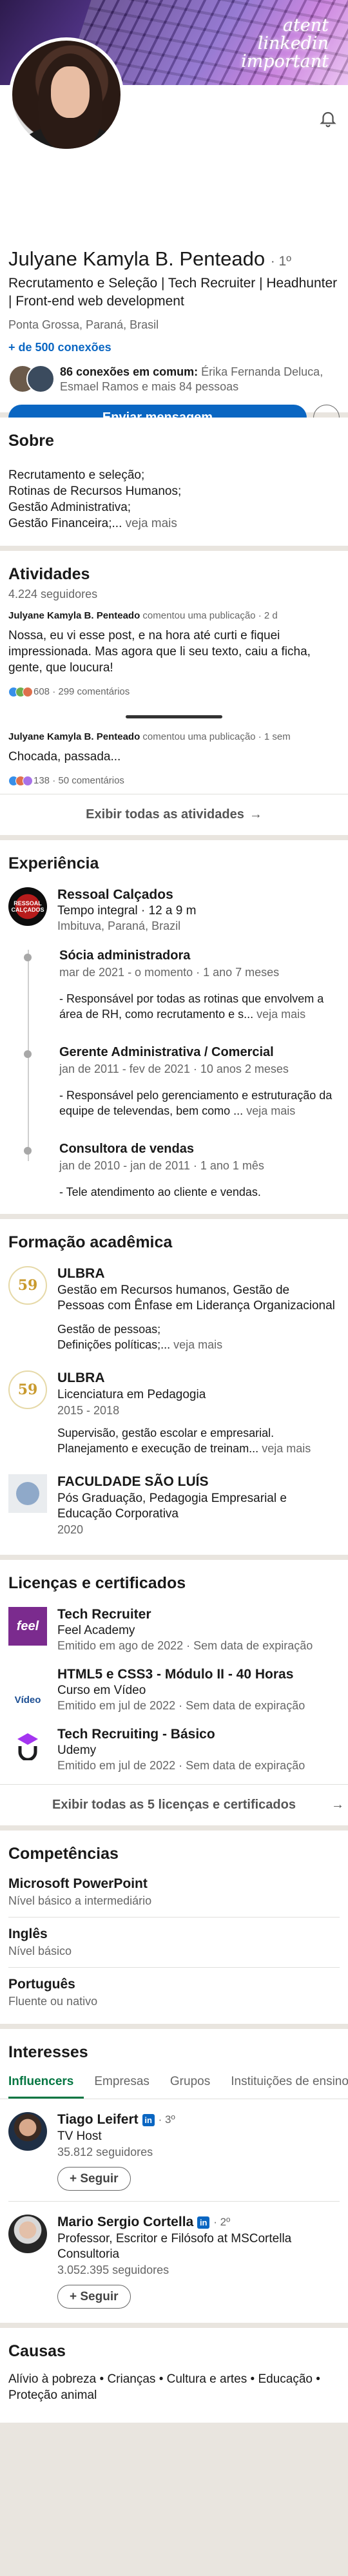  I want to click on section-title: Licenças e certificados, so click(97, 1583).